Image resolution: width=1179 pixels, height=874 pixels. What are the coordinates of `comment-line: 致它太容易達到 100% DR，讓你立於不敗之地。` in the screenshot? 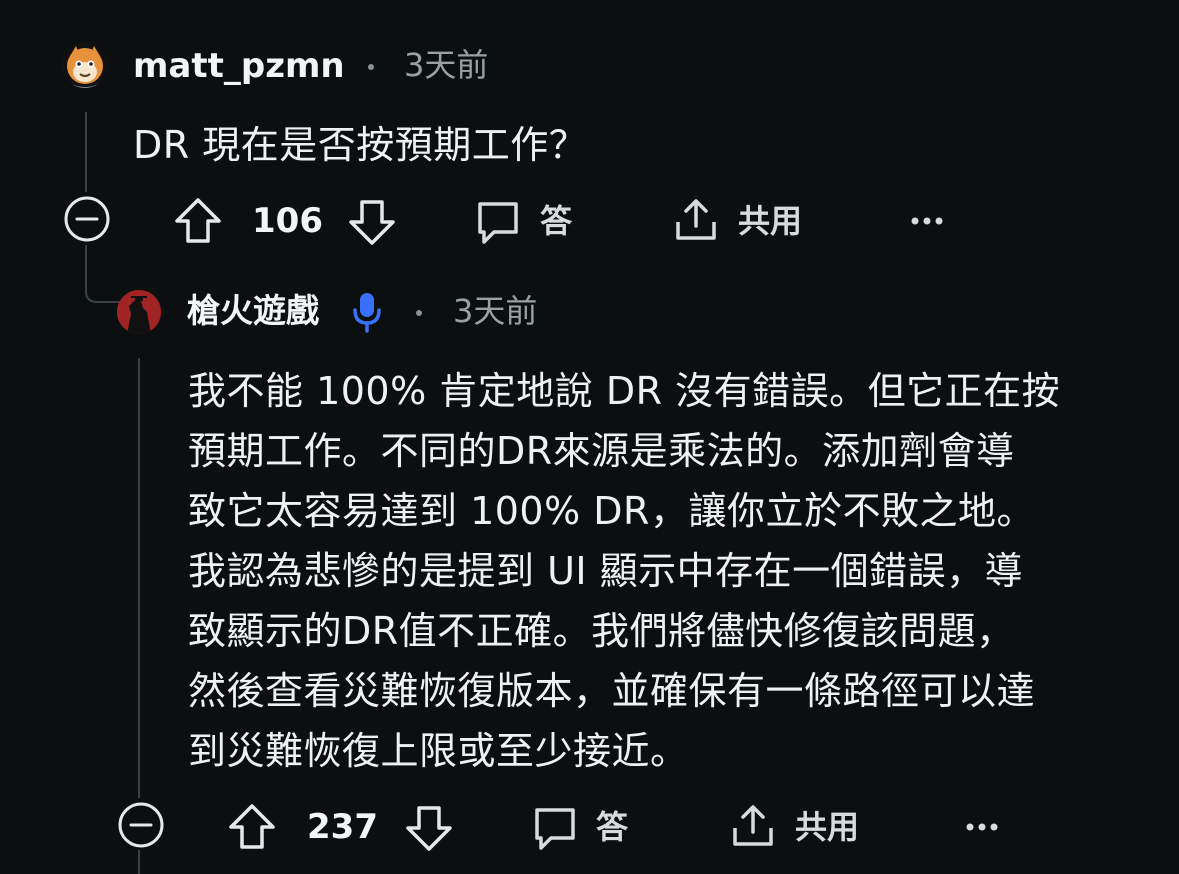 It's located at (611, 511).